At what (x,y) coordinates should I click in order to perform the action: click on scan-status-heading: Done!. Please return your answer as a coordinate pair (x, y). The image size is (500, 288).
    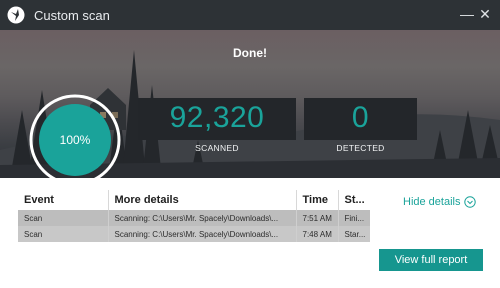
    Looking at the image, I should click on (250, 53).